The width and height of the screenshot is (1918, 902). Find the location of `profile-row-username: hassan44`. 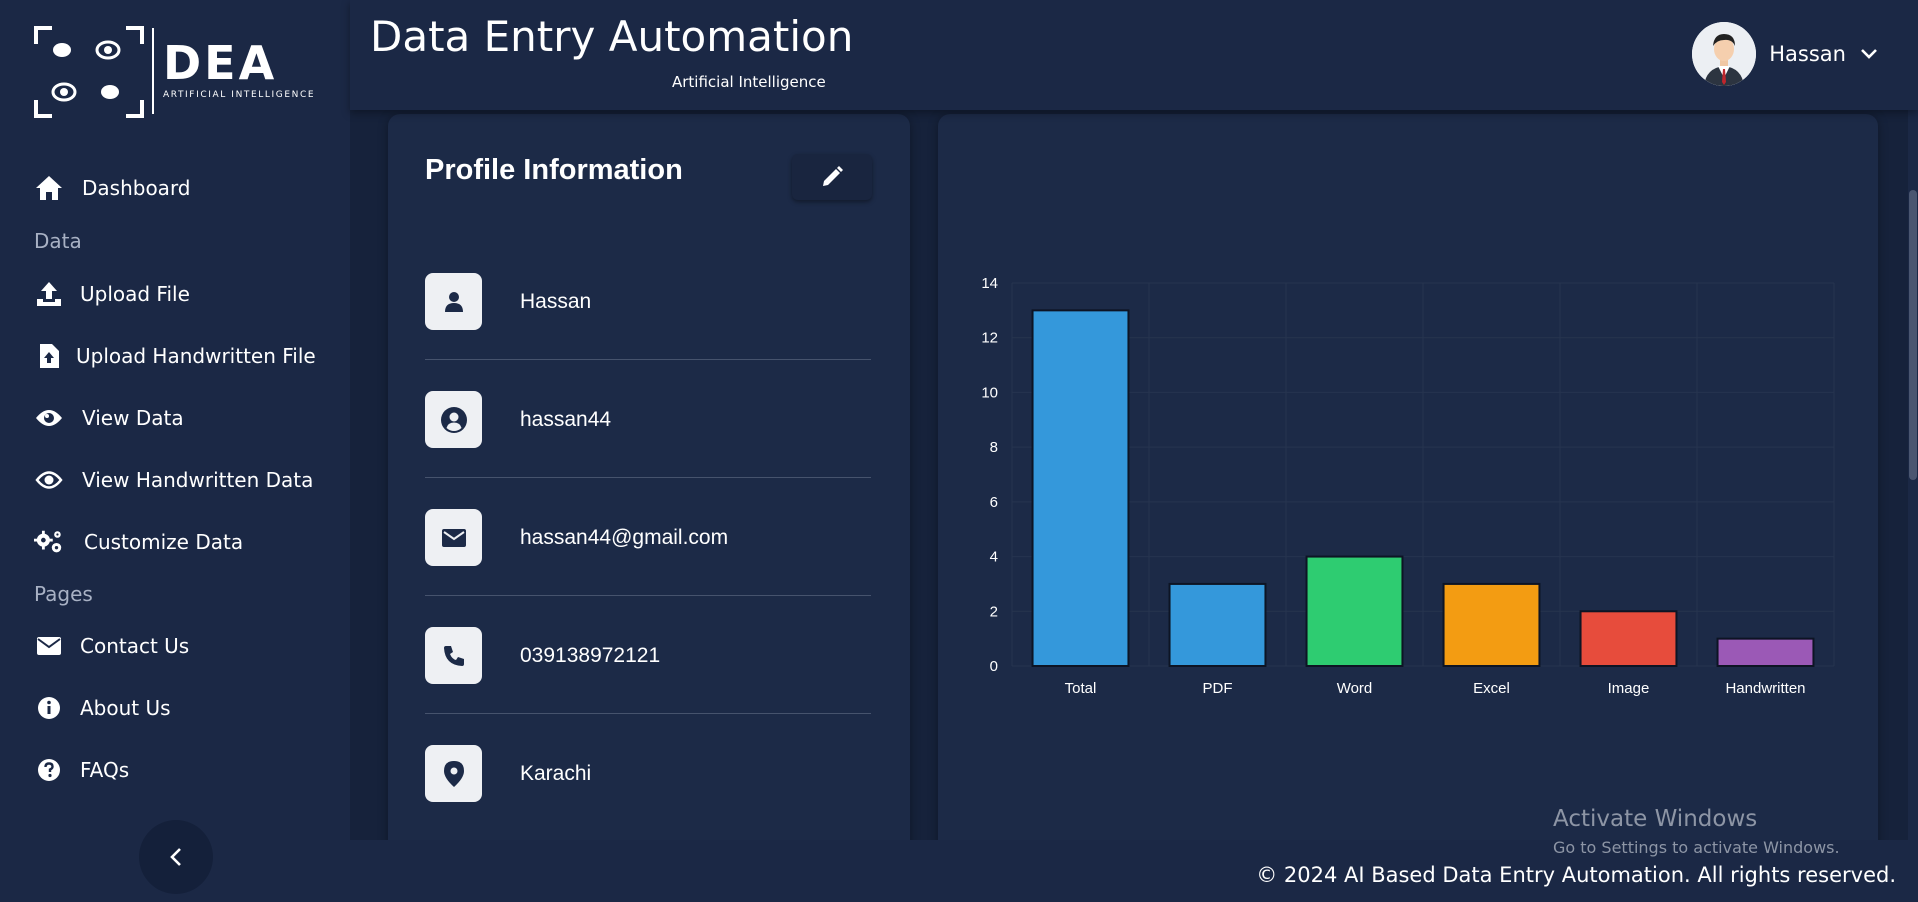

profile-row-username: hassan44 is located at coordinates (648, 419).